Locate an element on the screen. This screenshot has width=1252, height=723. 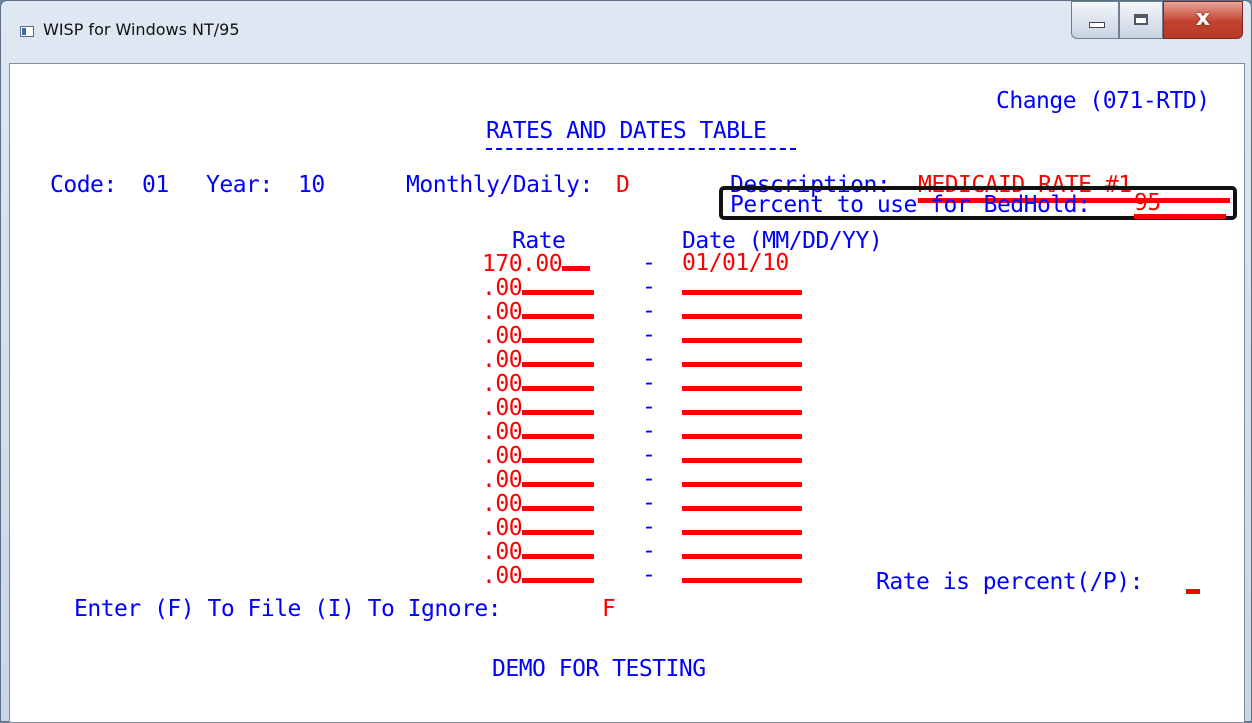
window-title: WISP for Windows NT/95 is located at coordinates (141, 29).